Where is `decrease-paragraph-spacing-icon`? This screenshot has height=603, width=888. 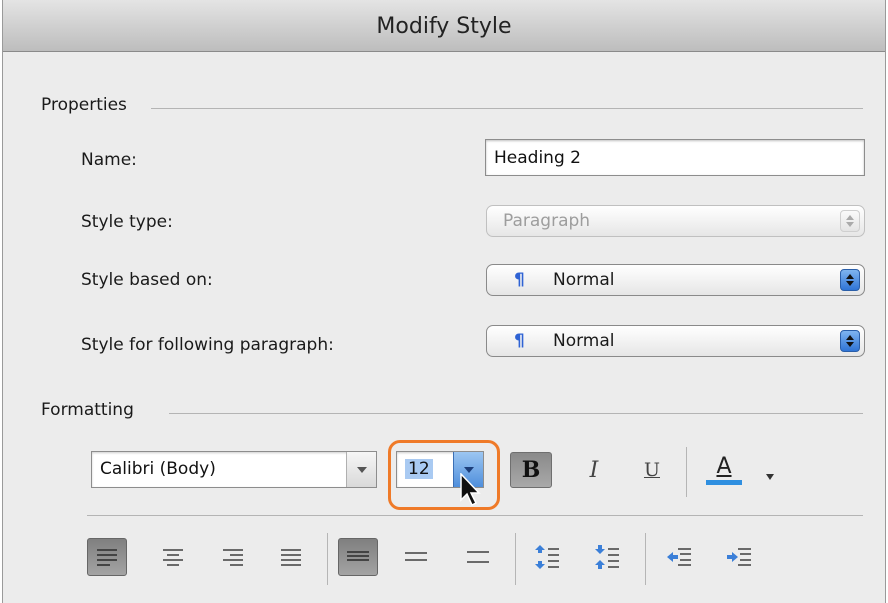
decrease-paragraph-spacing-icon is located at coordinates (607, 557).